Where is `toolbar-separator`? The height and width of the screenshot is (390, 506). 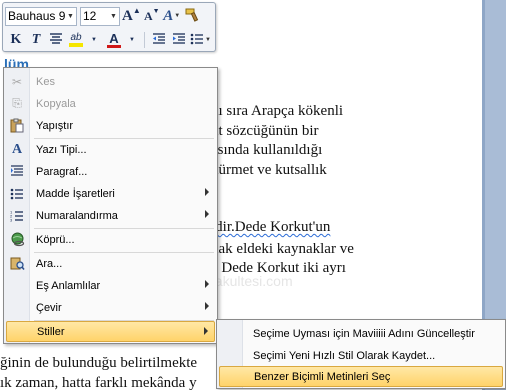 toolbar-separator is located at coordinates (144, 40).